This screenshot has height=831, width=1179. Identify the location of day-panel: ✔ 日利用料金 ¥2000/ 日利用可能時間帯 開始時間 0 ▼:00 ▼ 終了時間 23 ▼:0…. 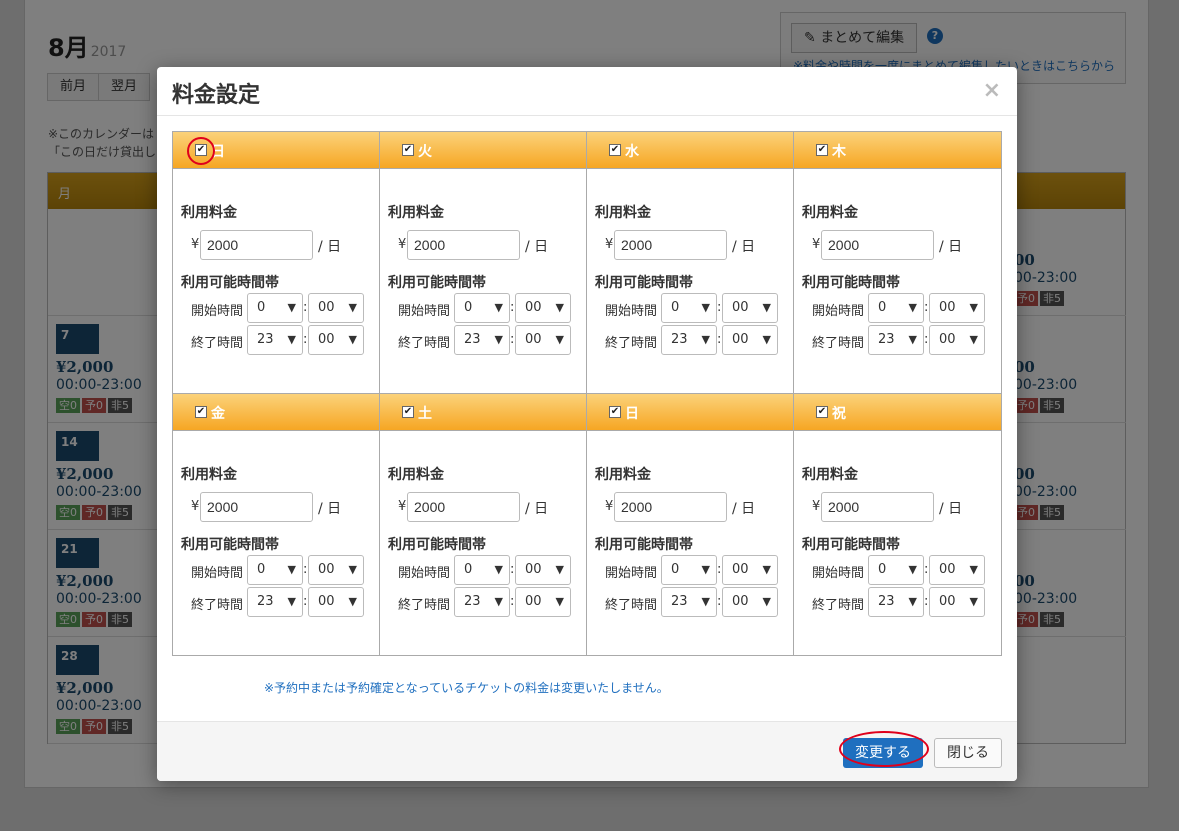
(690, 525).